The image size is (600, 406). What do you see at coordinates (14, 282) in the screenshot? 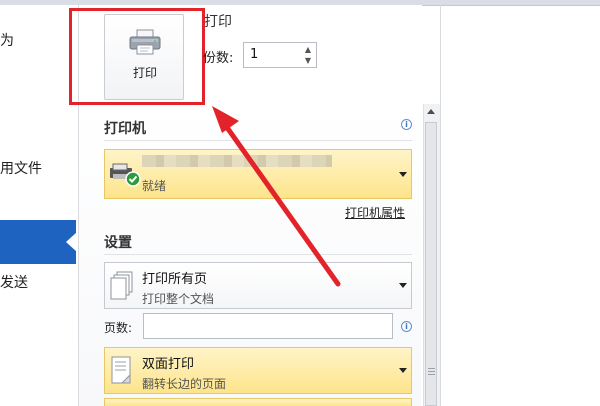
I see `nav-item-send: 发送` at bounding box center [14, 282].